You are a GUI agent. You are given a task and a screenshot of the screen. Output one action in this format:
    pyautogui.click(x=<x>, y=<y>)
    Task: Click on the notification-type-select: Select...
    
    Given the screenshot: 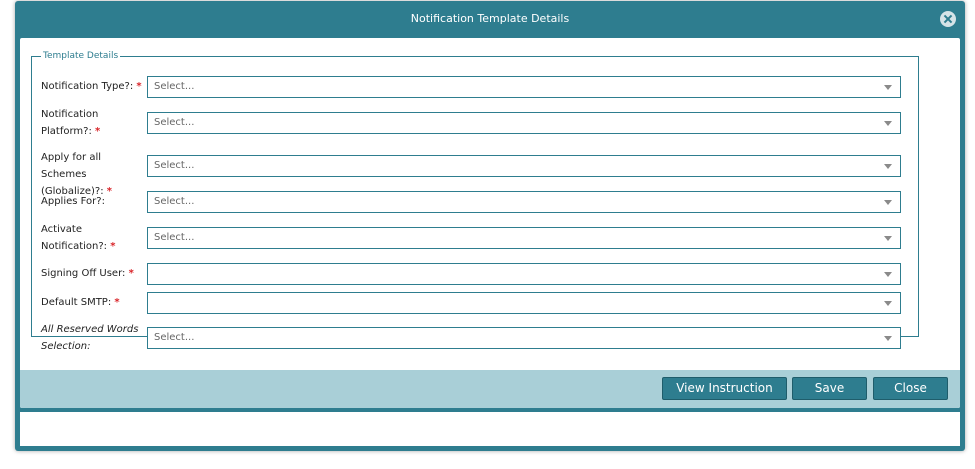 What is the action you would take?
    pyautogui.click(x=524, y=87)
    